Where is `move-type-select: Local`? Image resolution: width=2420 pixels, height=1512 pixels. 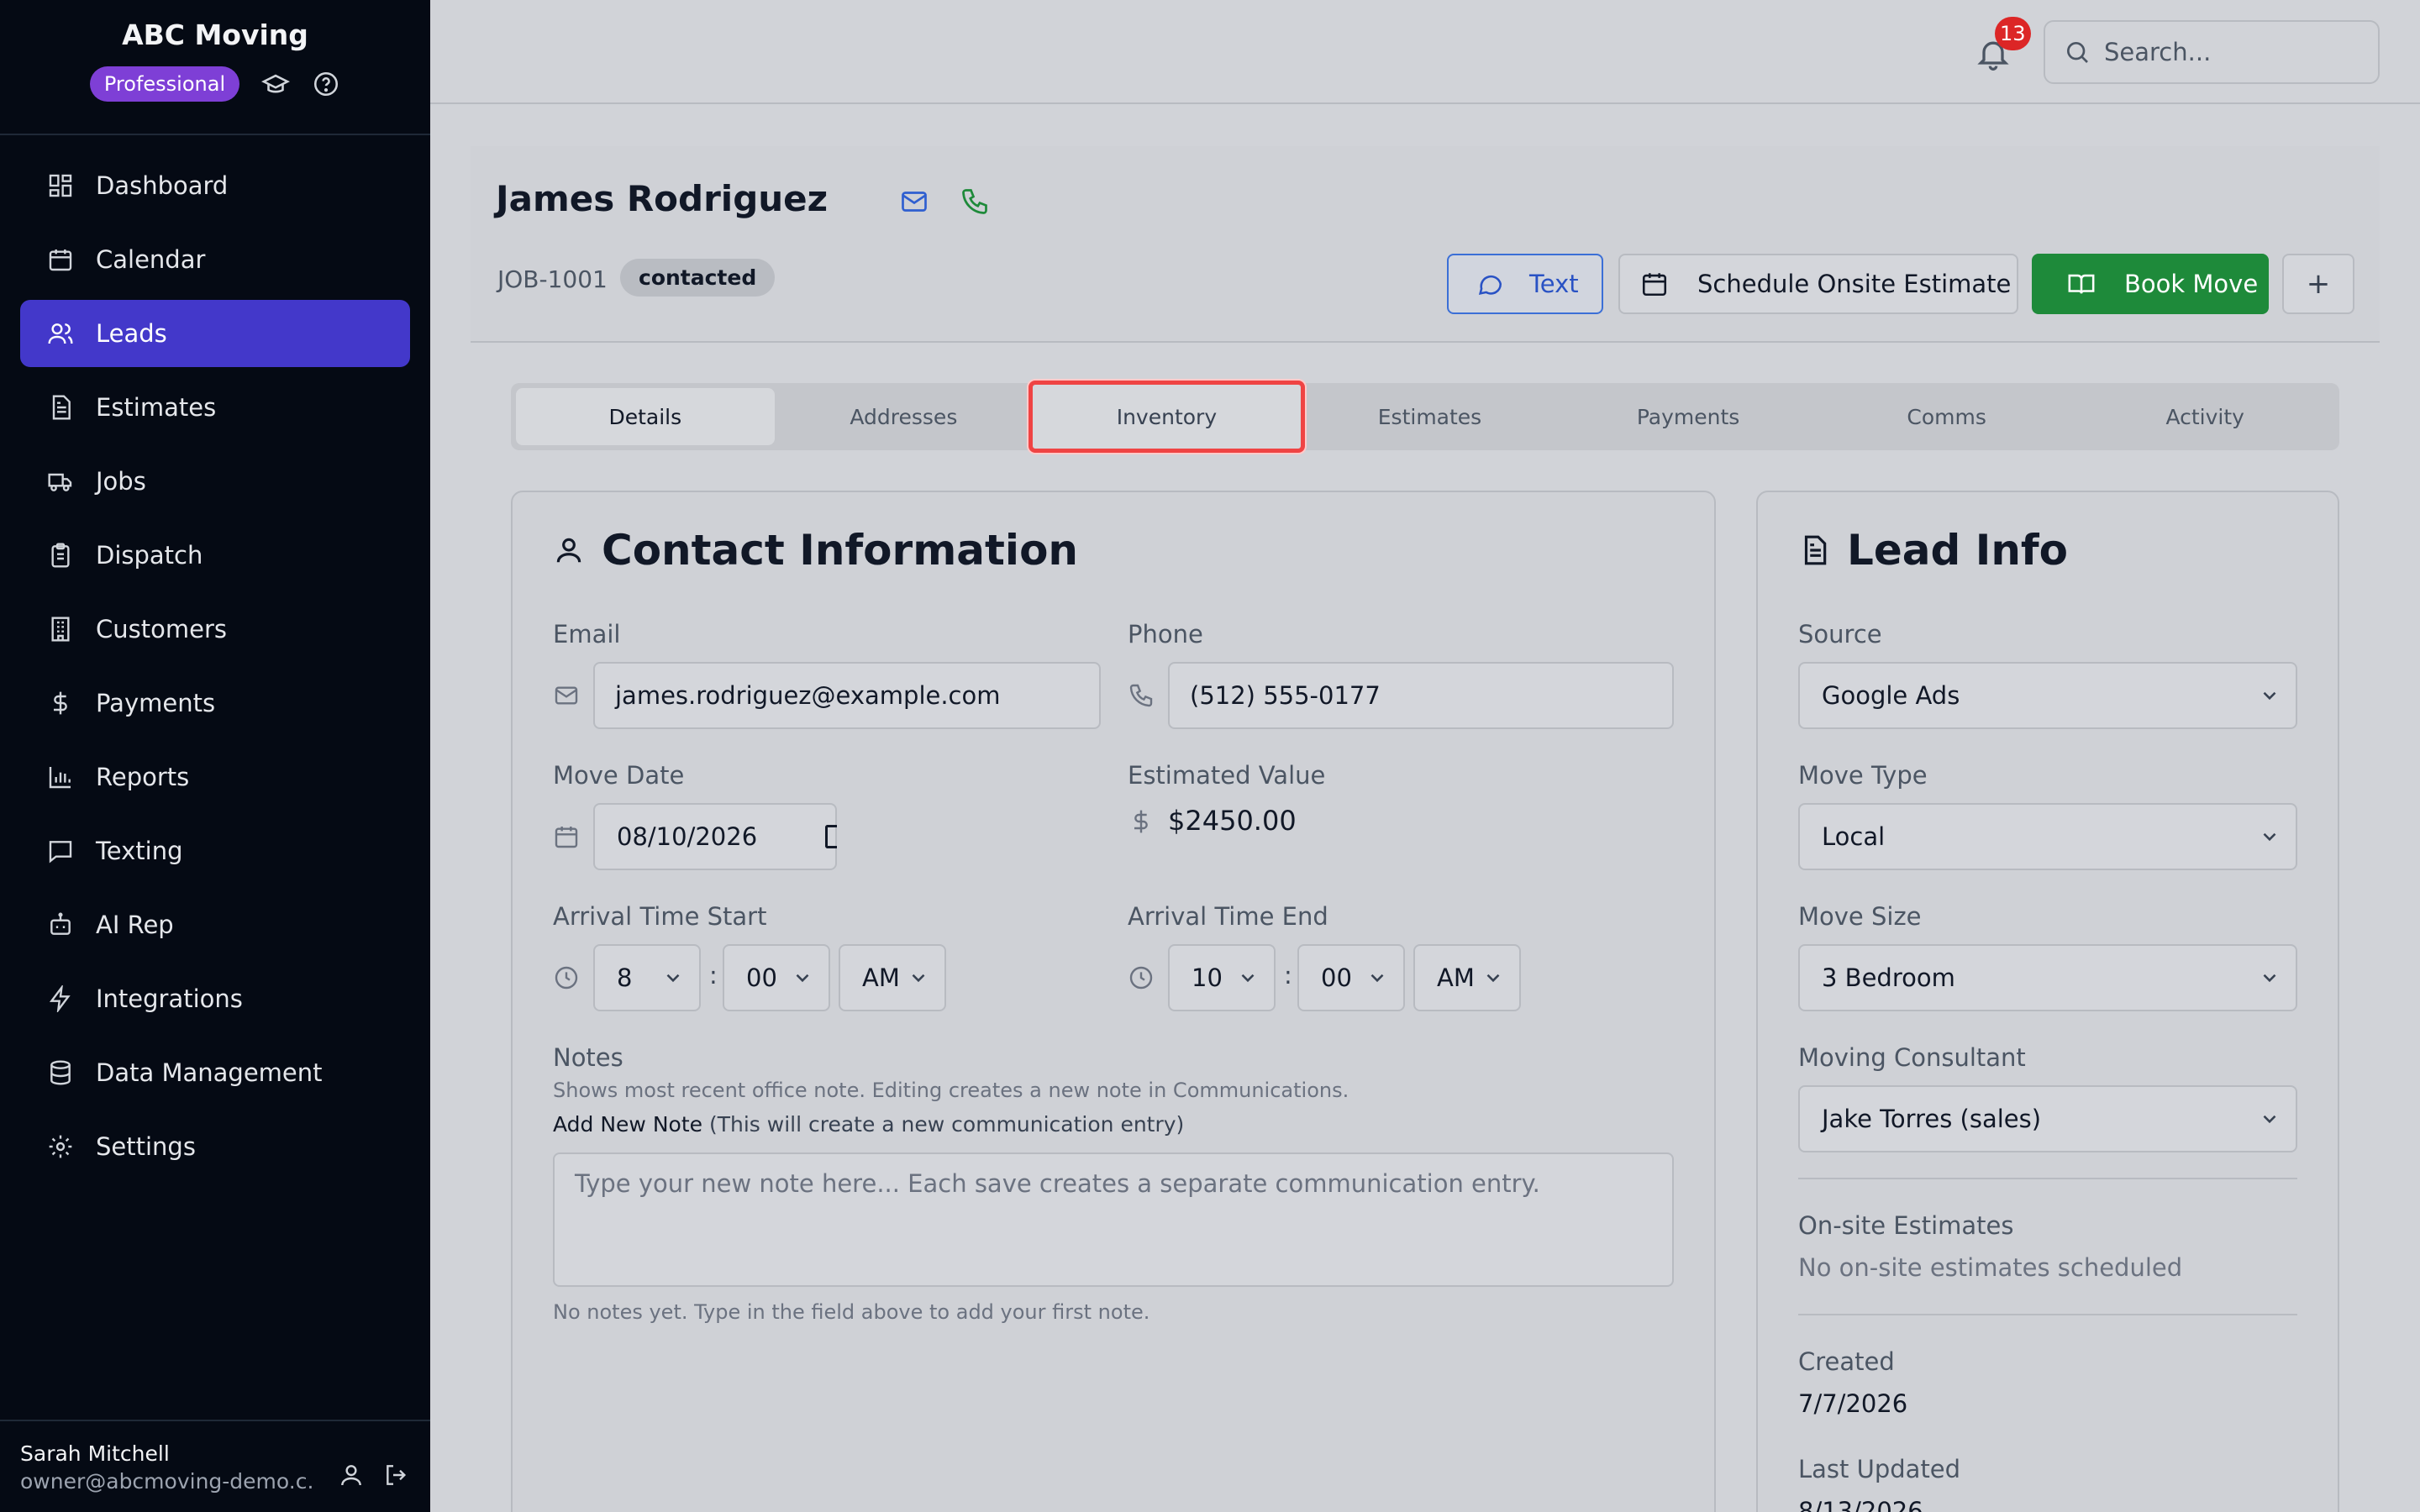 move-type-select: Local is located at coordinates (2047, 836).